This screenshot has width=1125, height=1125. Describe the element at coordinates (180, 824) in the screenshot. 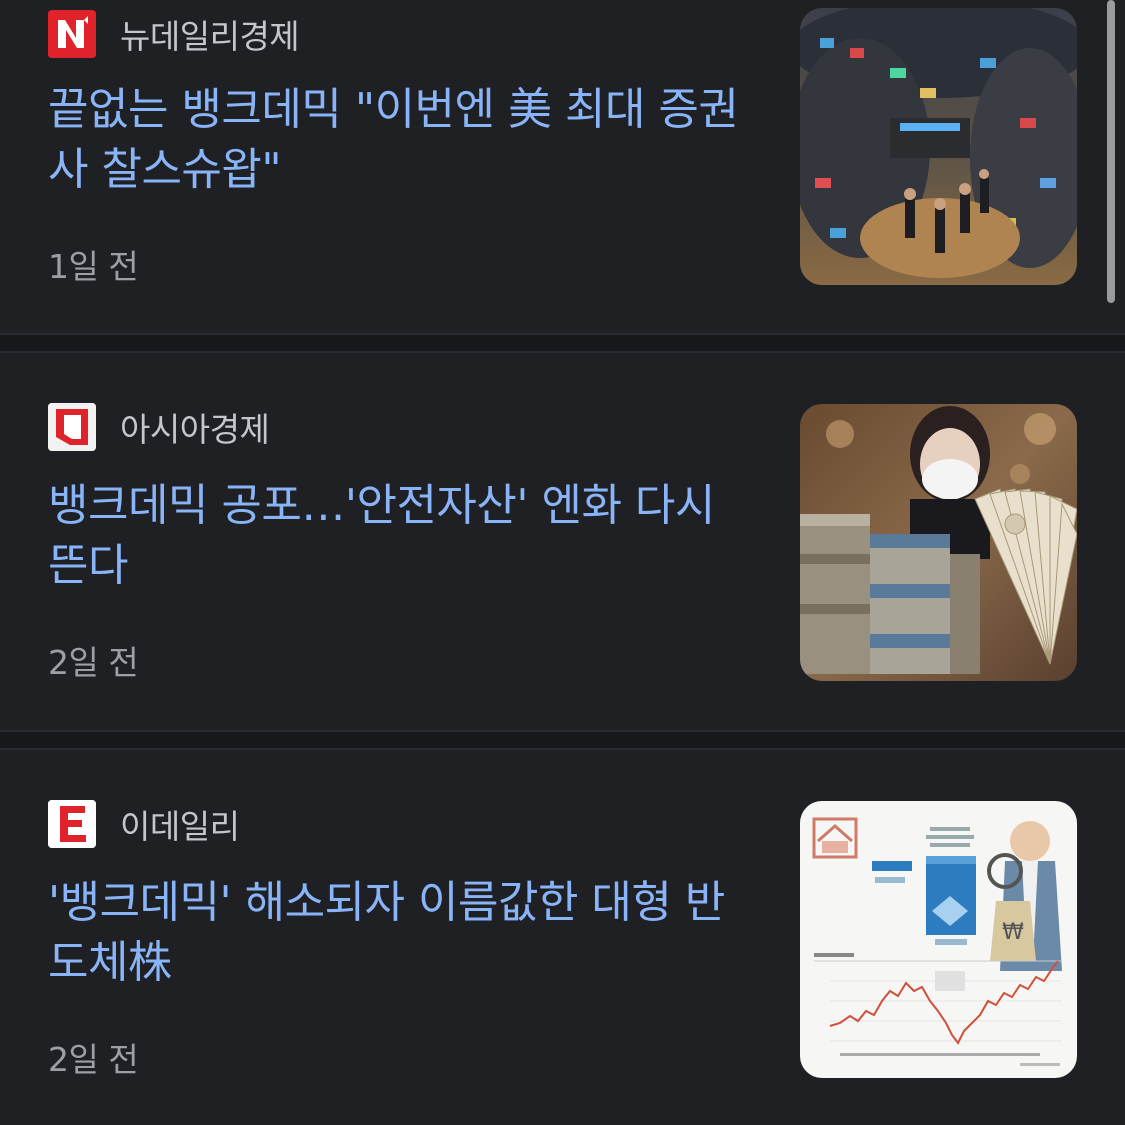

I see `source-name: 이데일리` at that location.